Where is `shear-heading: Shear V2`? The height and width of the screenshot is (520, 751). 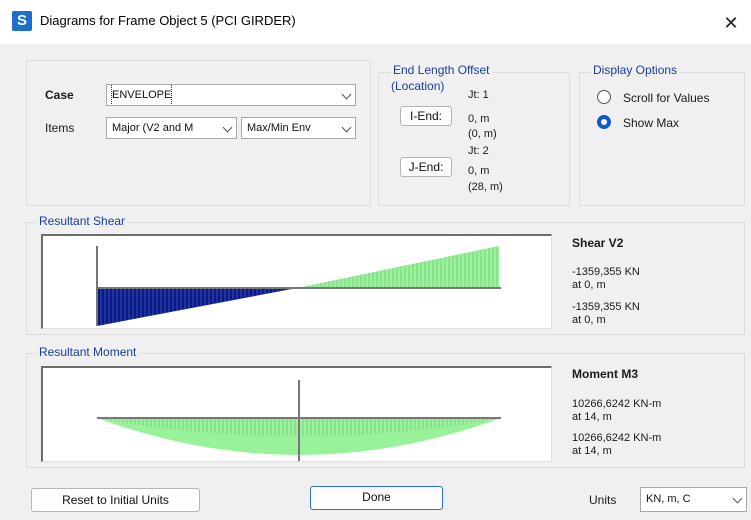 shear-heading: Shear V2 is located at coordinates (598, 243).